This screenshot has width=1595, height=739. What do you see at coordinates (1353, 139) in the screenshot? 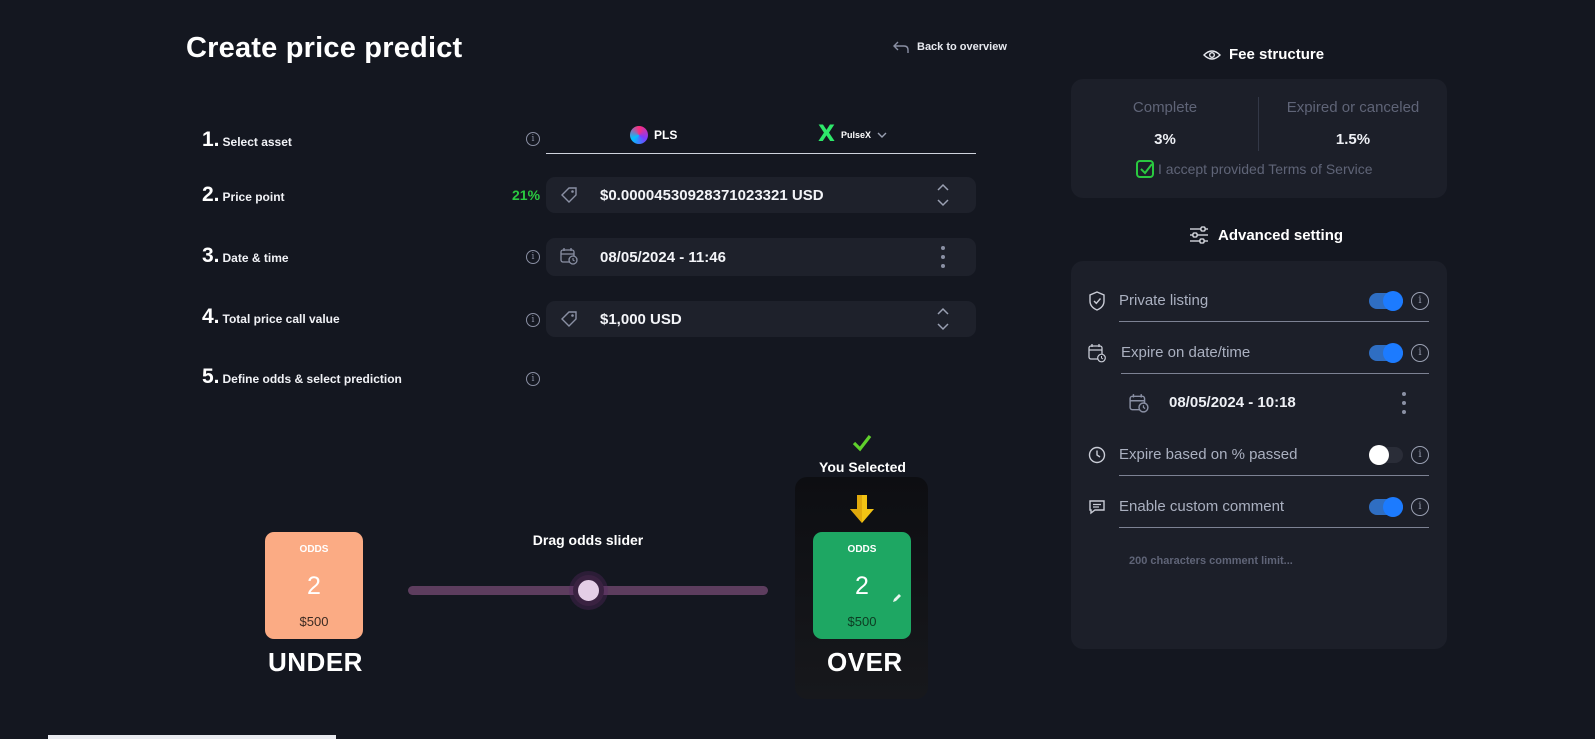
I see `fee-expired-value: 1.5%` at bounding box center [1353, 139].